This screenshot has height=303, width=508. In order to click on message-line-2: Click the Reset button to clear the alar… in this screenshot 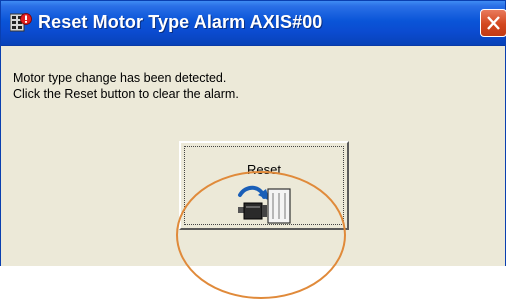, I will do `click(126, 94)`.